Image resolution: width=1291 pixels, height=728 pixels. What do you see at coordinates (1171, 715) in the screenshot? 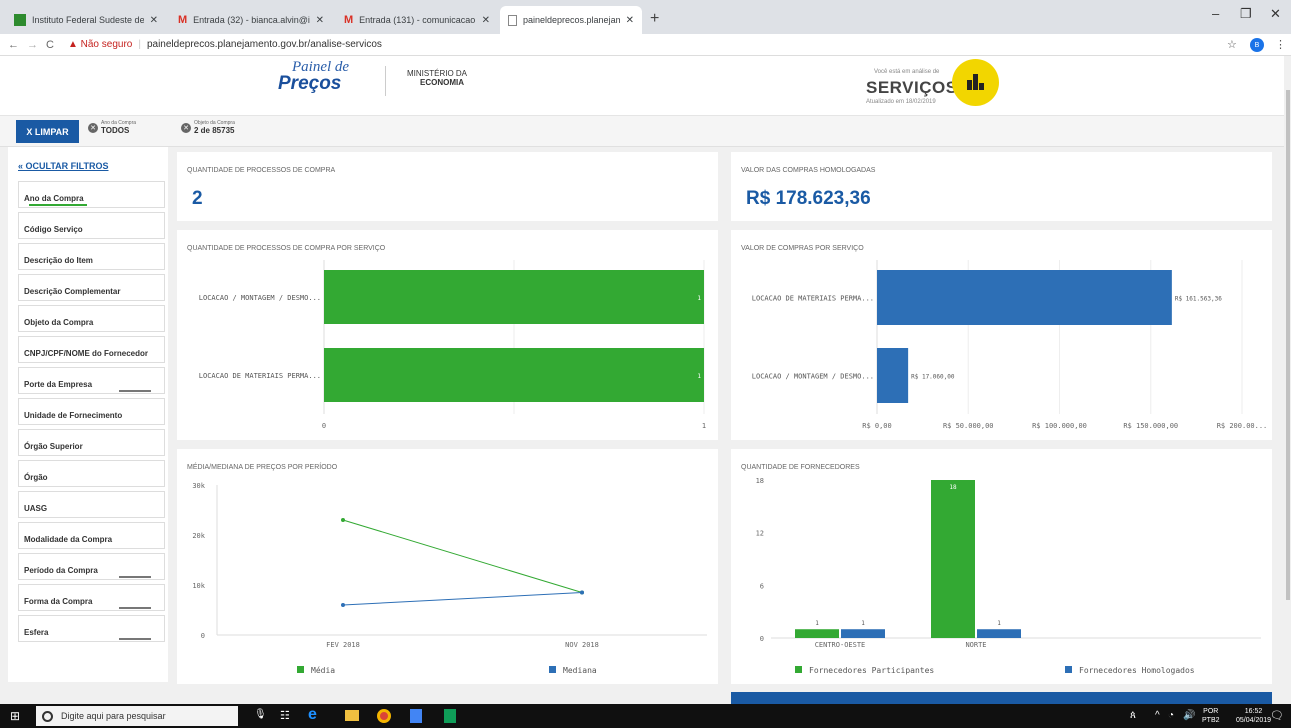
I see `network-icon: ◔` at bounding box center [1171, 715].